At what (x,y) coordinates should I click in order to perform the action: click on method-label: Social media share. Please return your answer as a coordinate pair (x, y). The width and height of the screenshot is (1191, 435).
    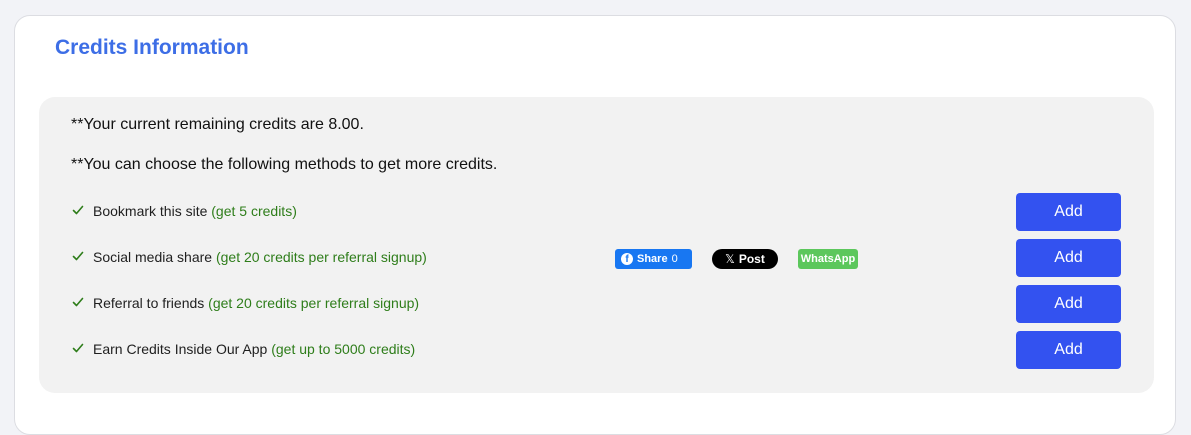
    Looking at the image, I should click on (153, 257).